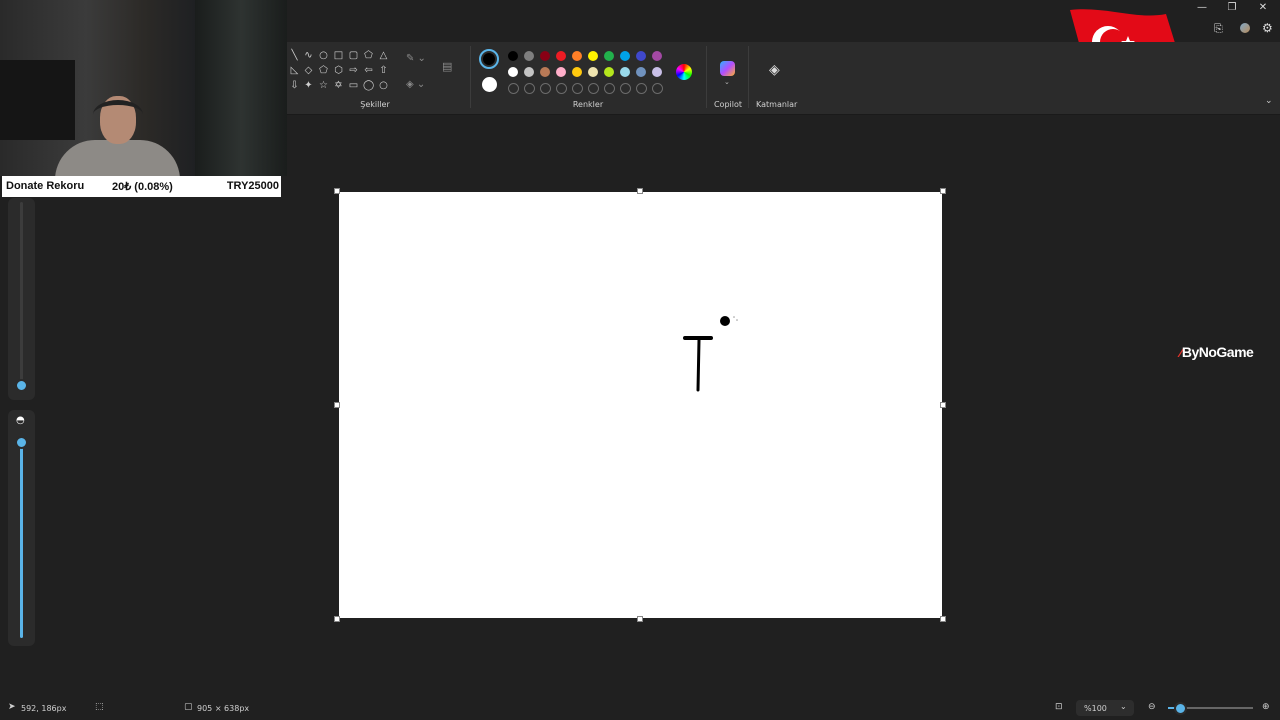 The width and height of the screenshot is (1280, 720). What do you see at coordinates (1202, 7) in the screenshot?
I see `minimize-button: —` at bounding box center [1202, 7].